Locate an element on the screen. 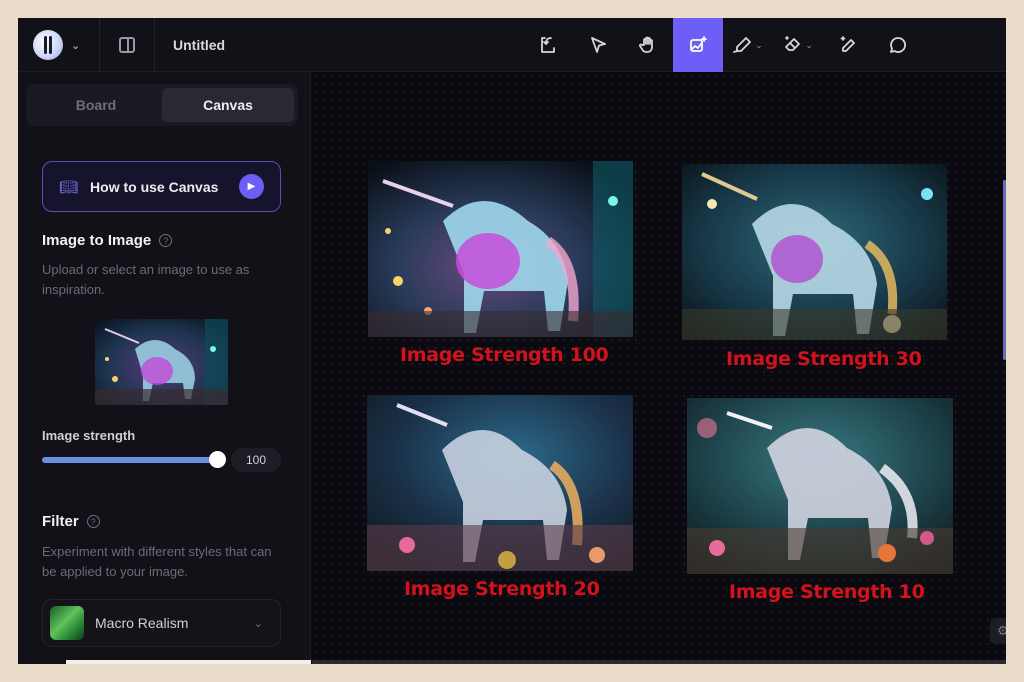 This screenshot has width=1024, height=682. erase-tool-button: ⌄ is located at coordinates (798, 45).